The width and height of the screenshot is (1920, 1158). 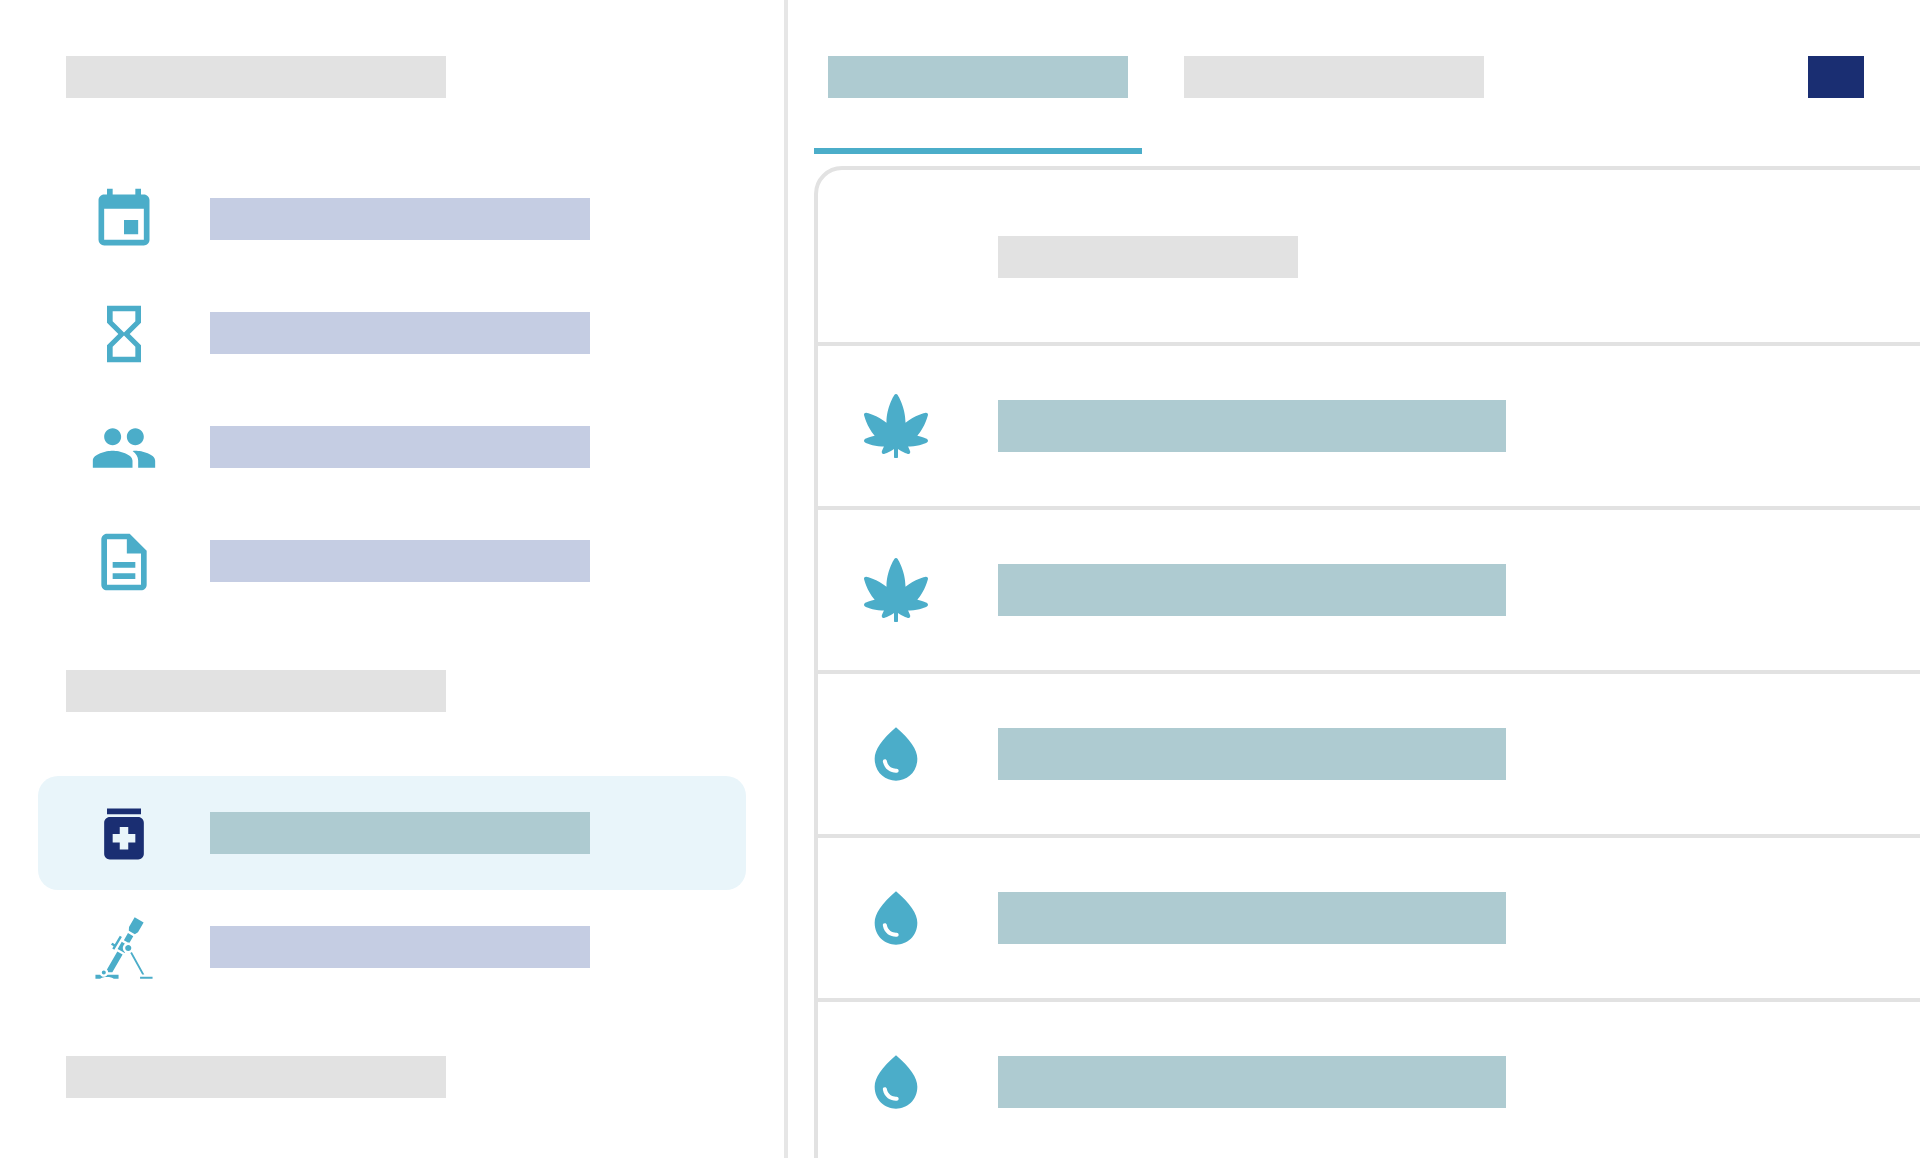 What do you see at coordinates (392, 833) in the screenshot?
I see `sidebar-item` at bounding box center [392, 833].